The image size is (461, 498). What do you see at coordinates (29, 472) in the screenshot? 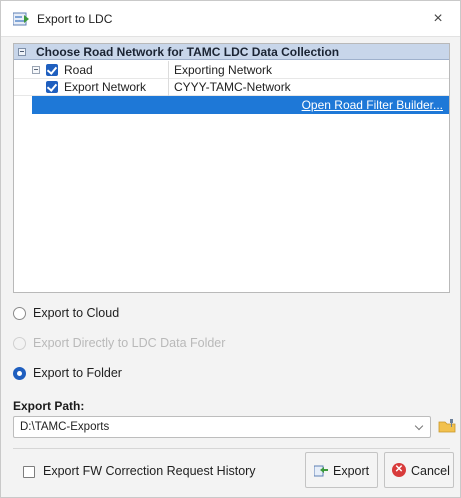
I see `history-checkbox` at bounding box center [29, 472].